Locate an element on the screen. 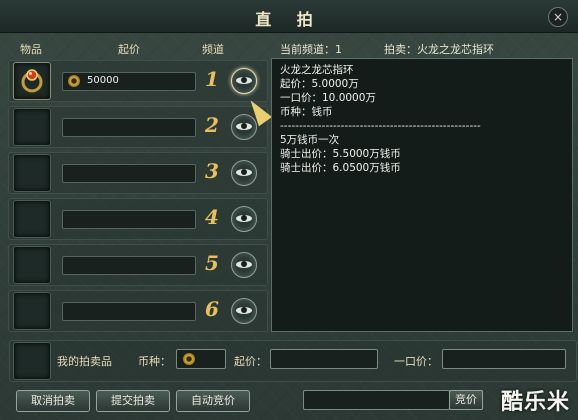  auction-slot-6: 6 is located at coordinates (138, 311).